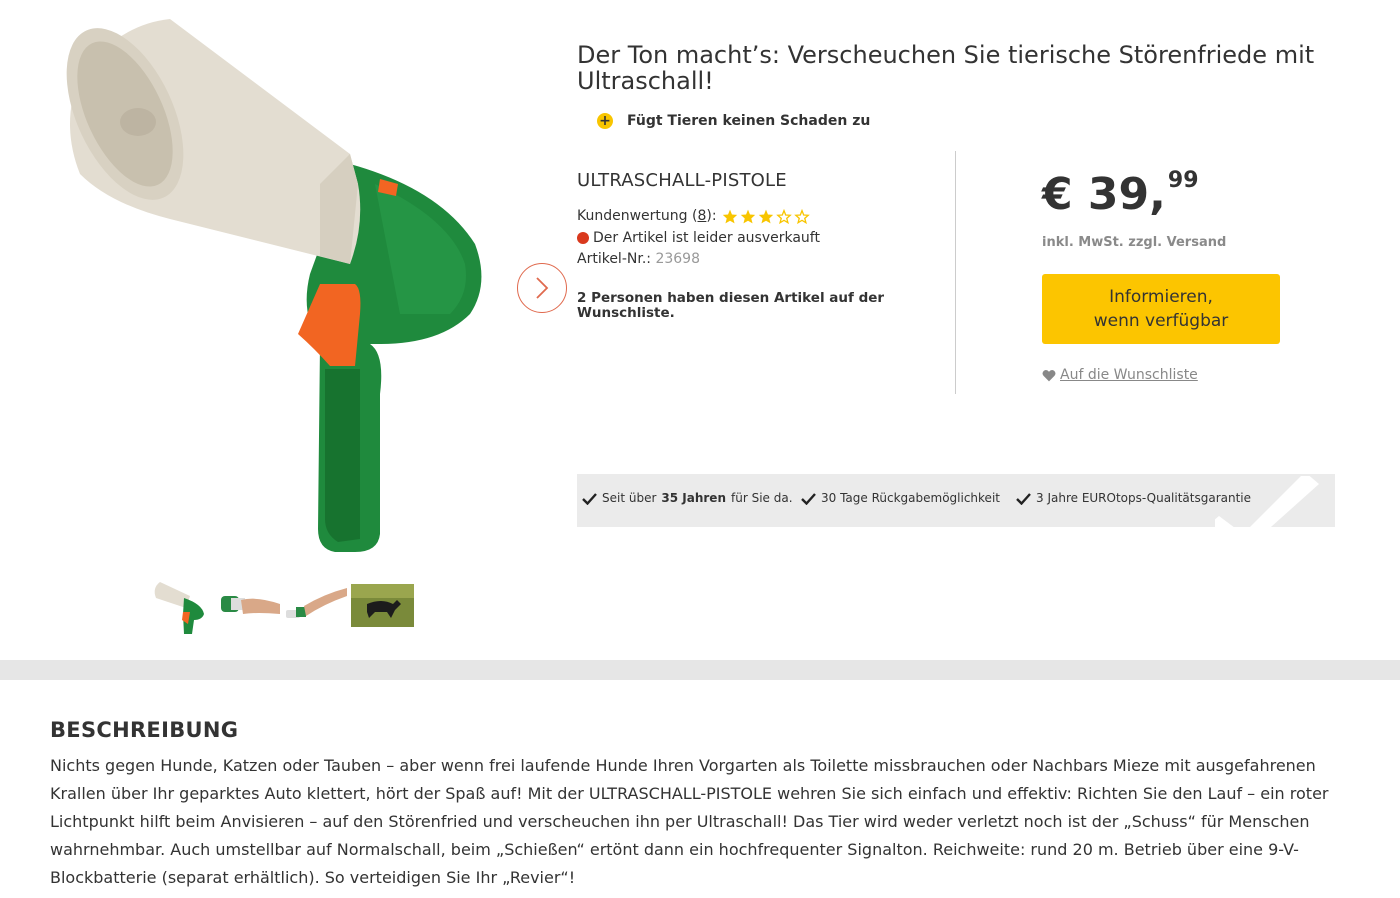 The height and width of the screenshot is (898, 1400). I want to click on trust-item-guarantee: 3 Jahre EUROtops-Qualitätsgarantie, so click(1133, 498).